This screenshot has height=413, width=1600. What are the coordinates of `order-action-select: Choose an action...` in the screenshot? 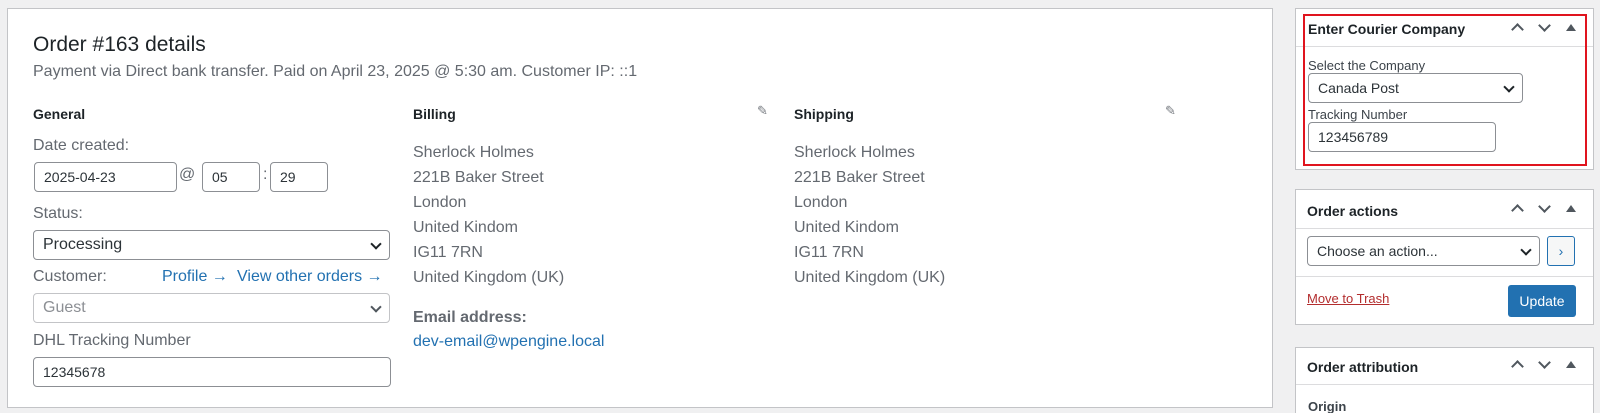 It's located at (1423, 251).